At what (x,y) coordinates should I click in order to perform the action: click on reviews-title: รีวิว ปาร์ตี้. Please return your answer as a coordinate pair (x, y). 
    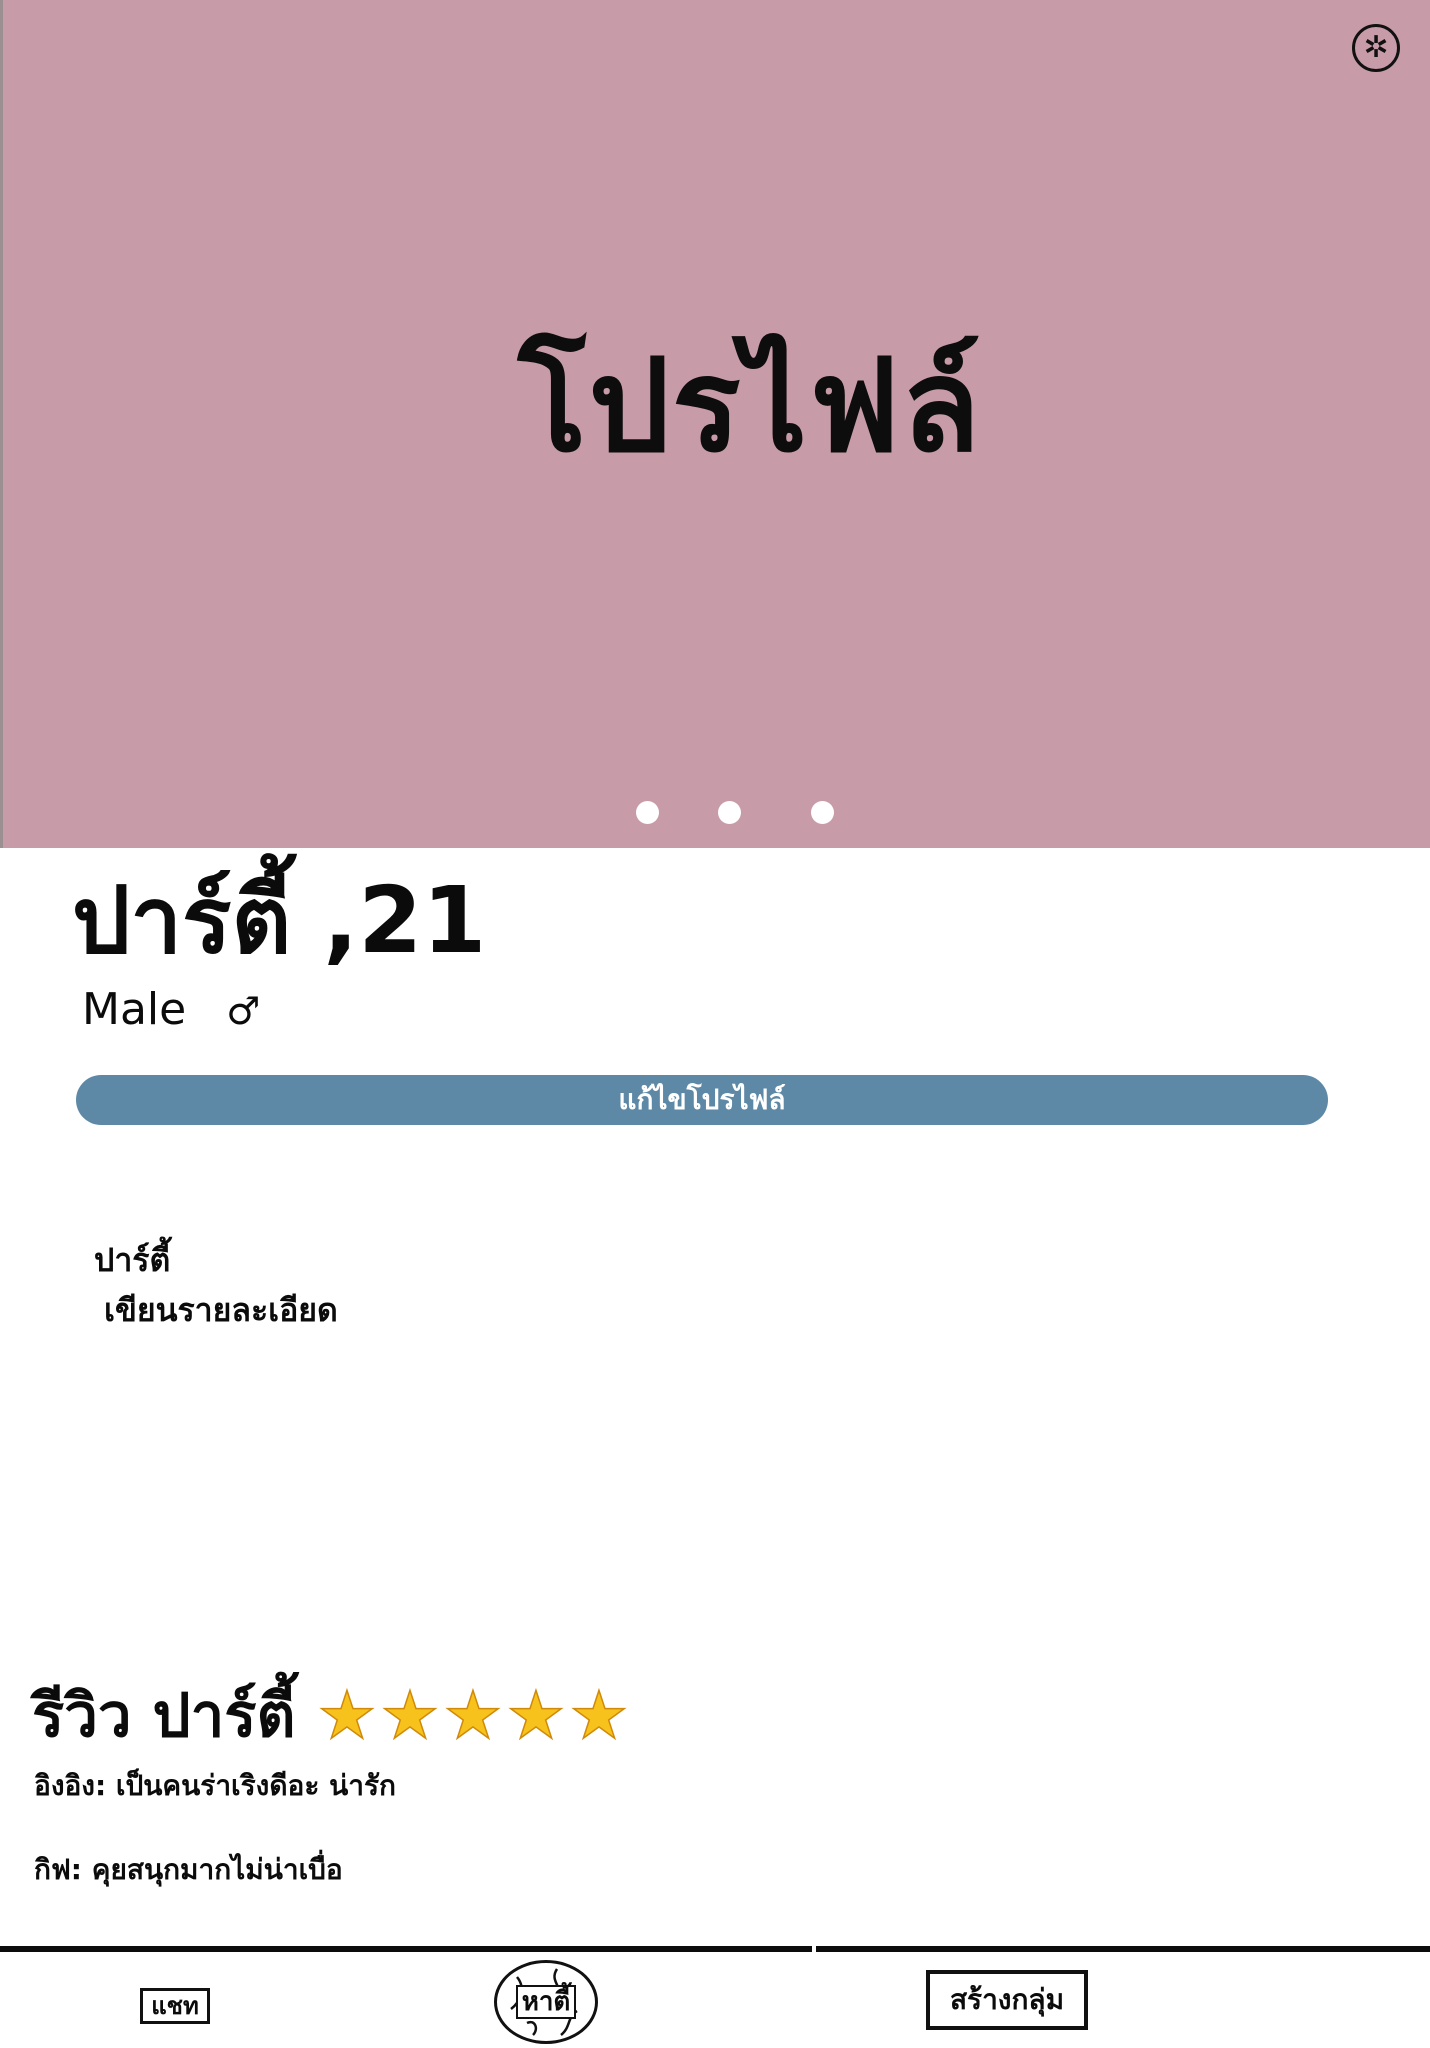
    Looking at the image, I should click on (164, 1716).